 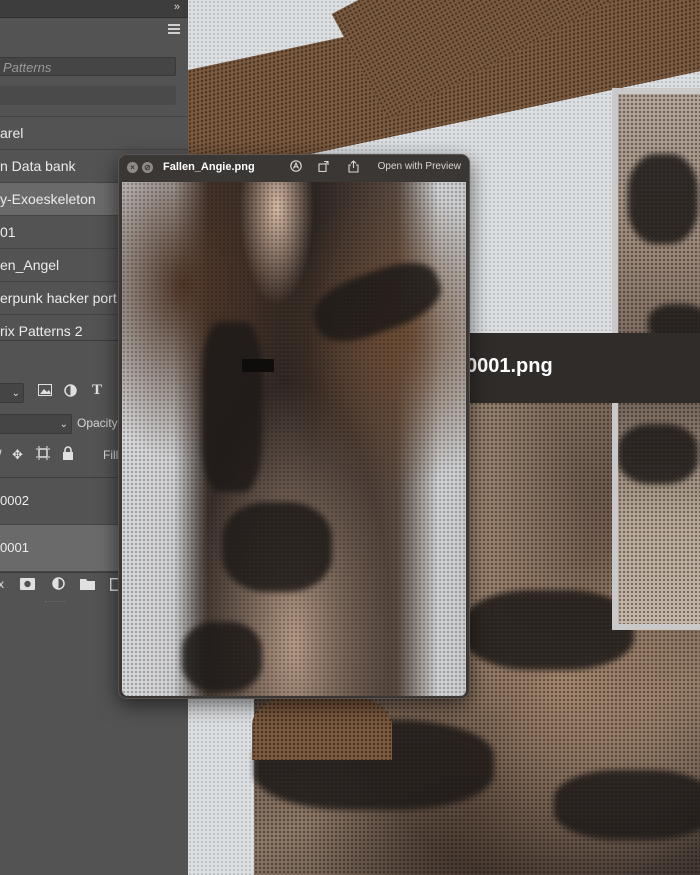 What do you see at coordinates (88, 66) in the screenshot?
I see `library-search-input: Patterns` at bounding box center [88, 66].